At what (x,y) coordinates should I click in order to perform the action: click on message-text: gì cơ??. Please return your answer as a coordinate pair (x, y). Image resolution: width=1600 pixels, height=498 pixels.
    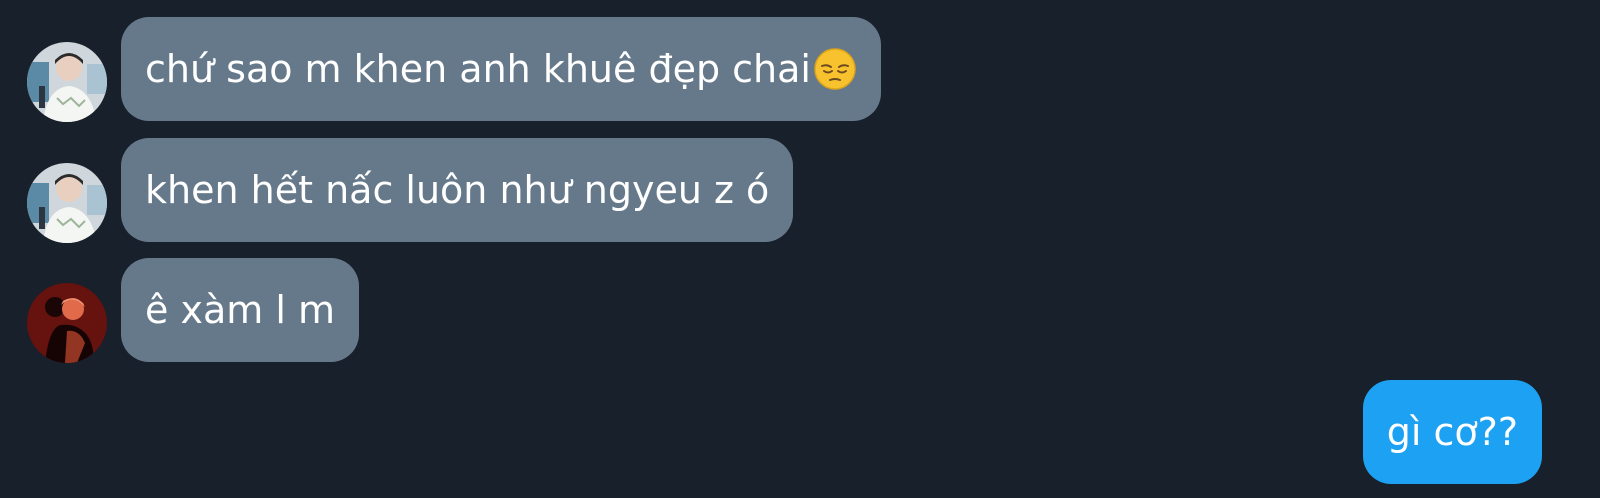
    Looking at the image, I should click on (1452, 432).